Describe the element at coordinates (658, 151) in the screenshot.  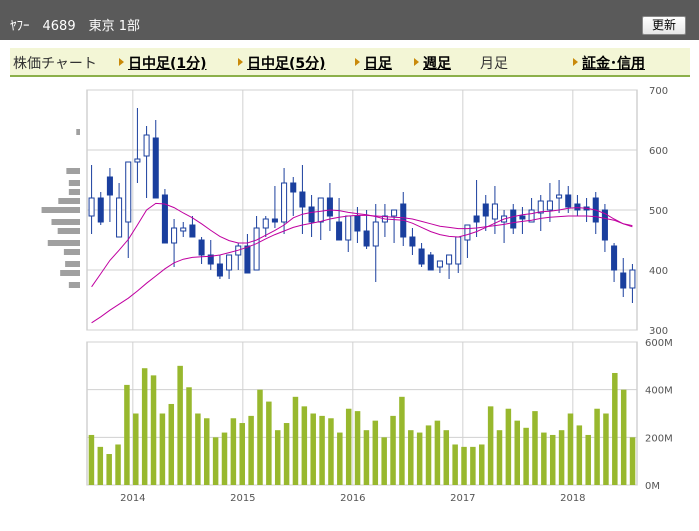
I see `price-tick-label: 600` at that location.